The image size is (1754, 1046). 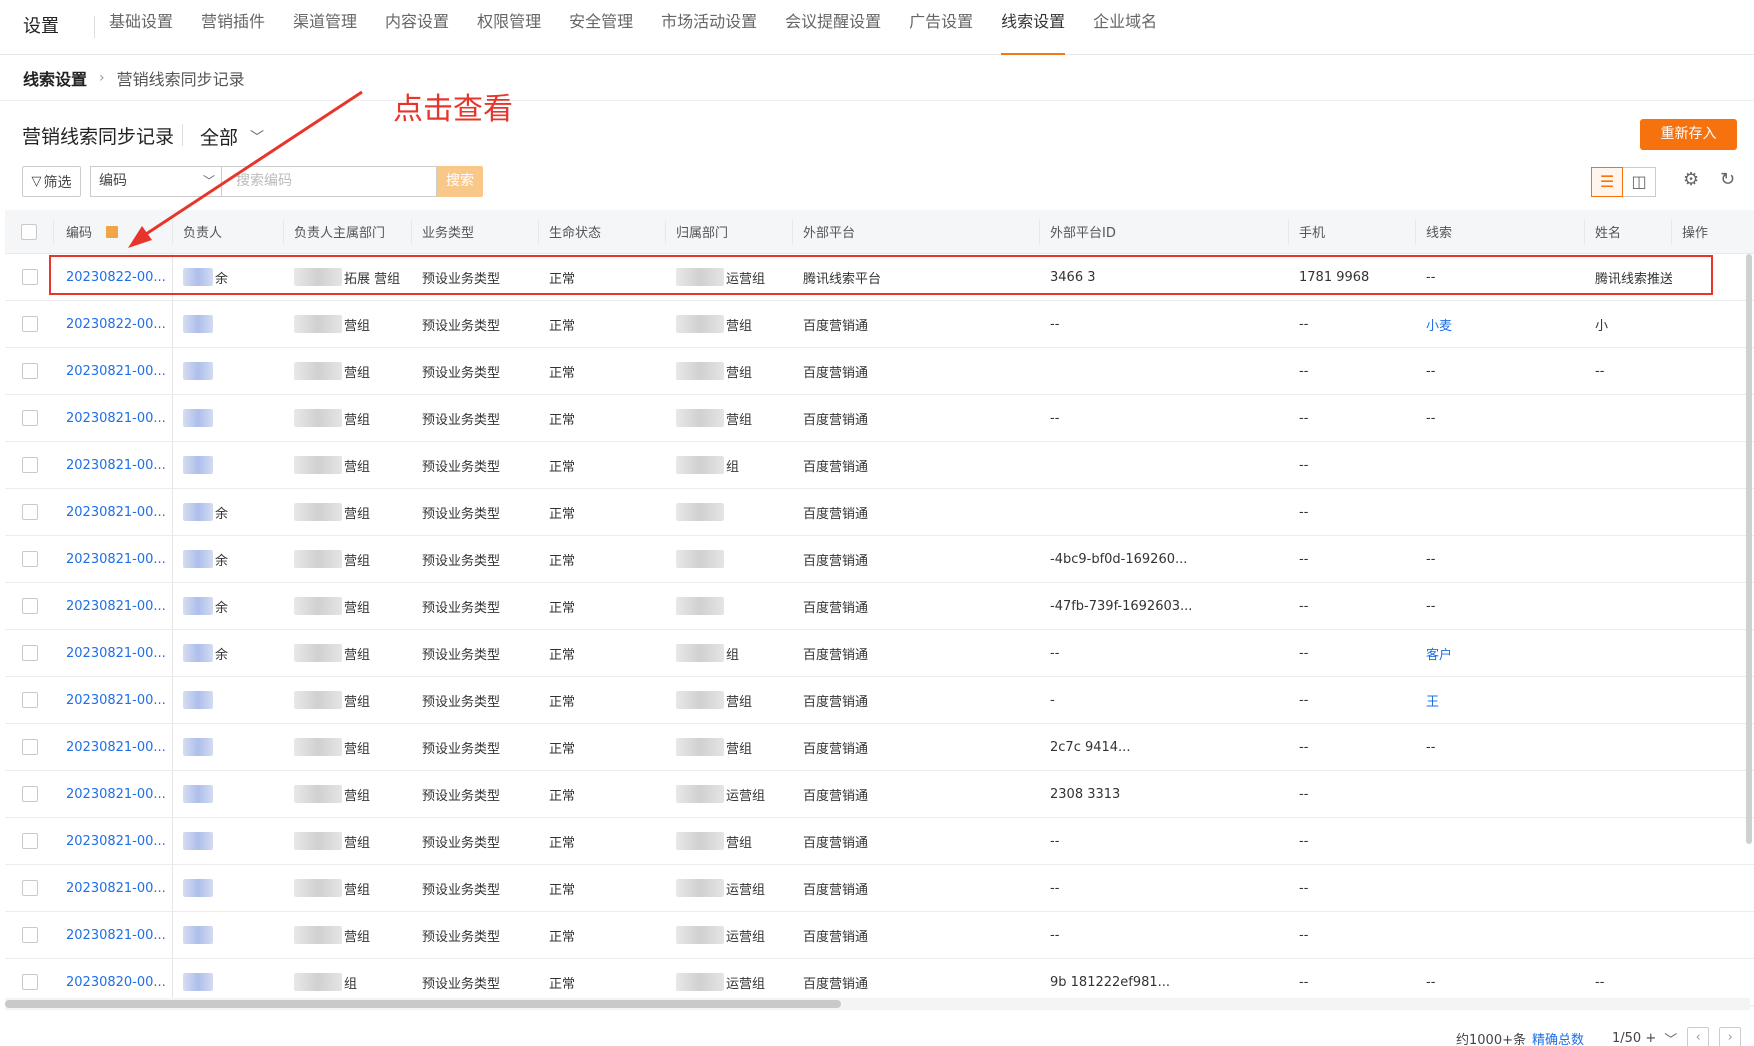 I want to click on cell-clue: 客户, so click(x=1500, y=653).